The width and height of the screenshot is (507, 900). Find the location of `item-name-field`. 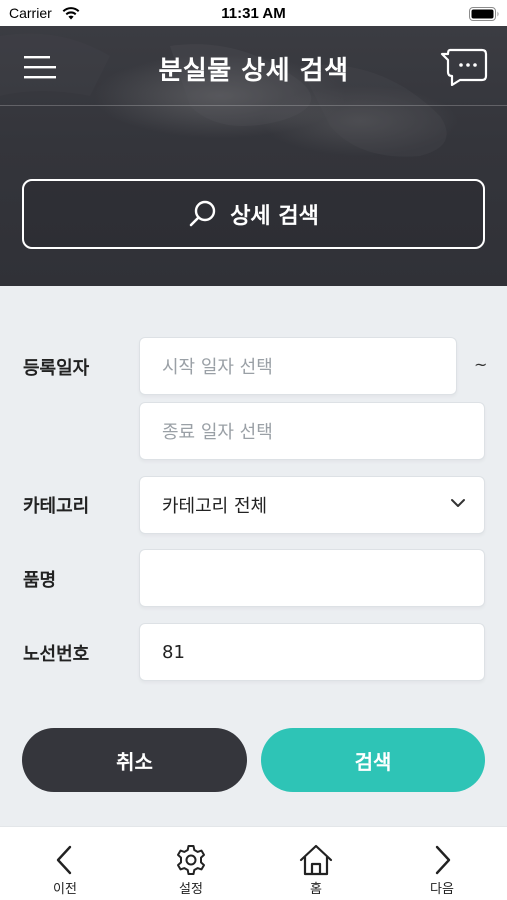

item-name-field is located at coordinates (312, 578).